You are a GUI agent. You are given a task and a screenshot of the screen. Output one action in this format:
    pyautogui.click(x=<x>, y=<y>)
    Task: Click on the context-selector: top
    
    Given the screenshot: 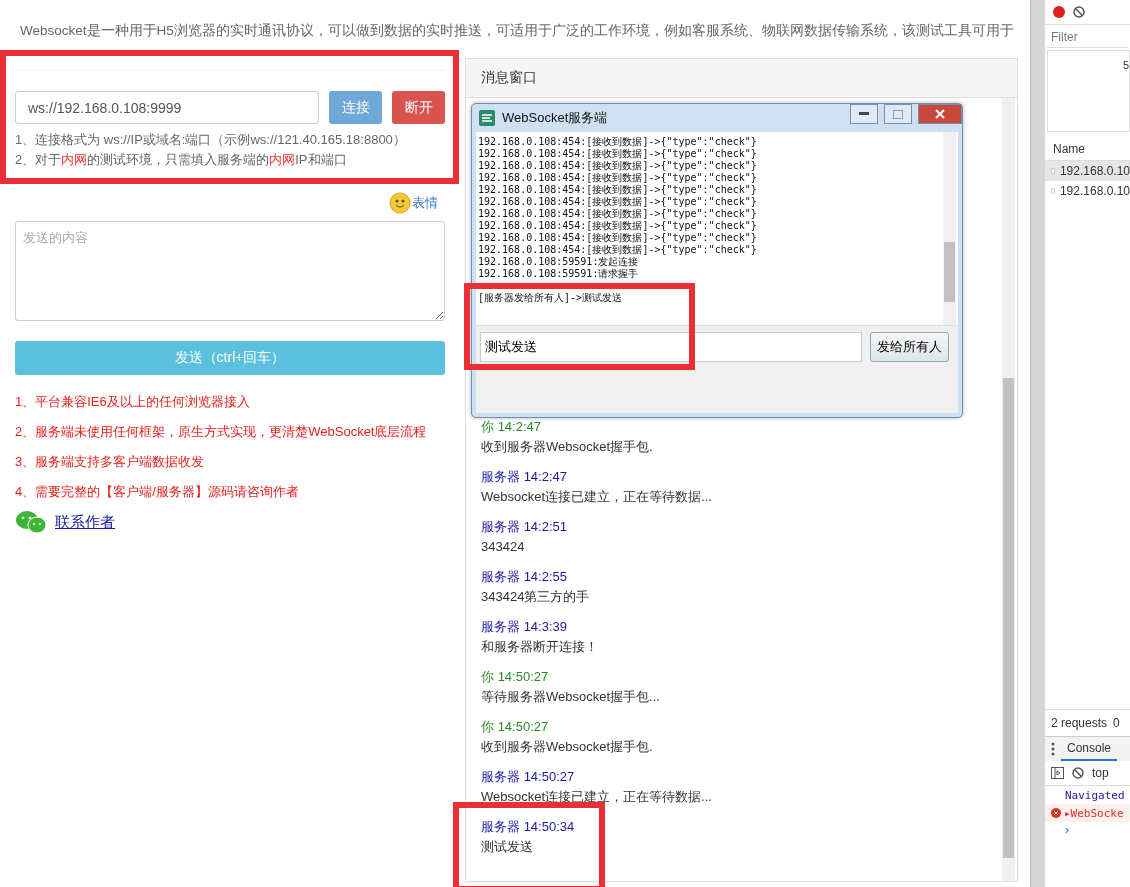 What is the action you would take?
    pyautogui.click(x=1100, y=773)
    